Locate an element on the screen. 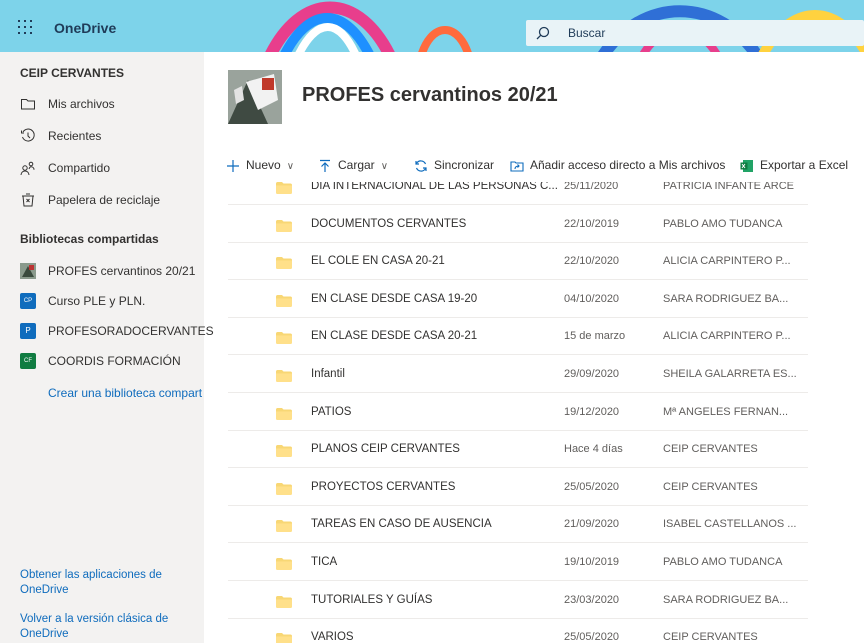 The image size is (864, 643). modified-date: 23/03/2020 is located at coordinates (592, 599).